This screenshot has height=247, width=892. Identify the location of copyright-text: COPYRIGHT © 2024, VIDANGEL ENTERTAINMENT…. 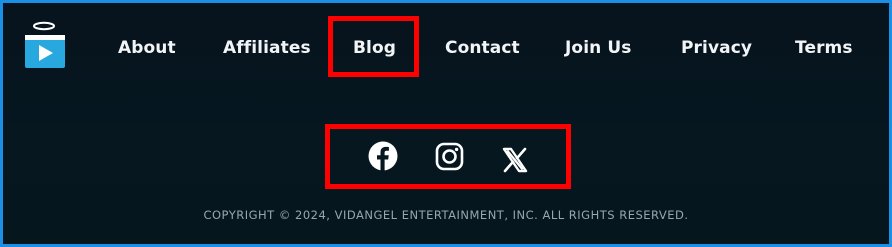
(446, 215).